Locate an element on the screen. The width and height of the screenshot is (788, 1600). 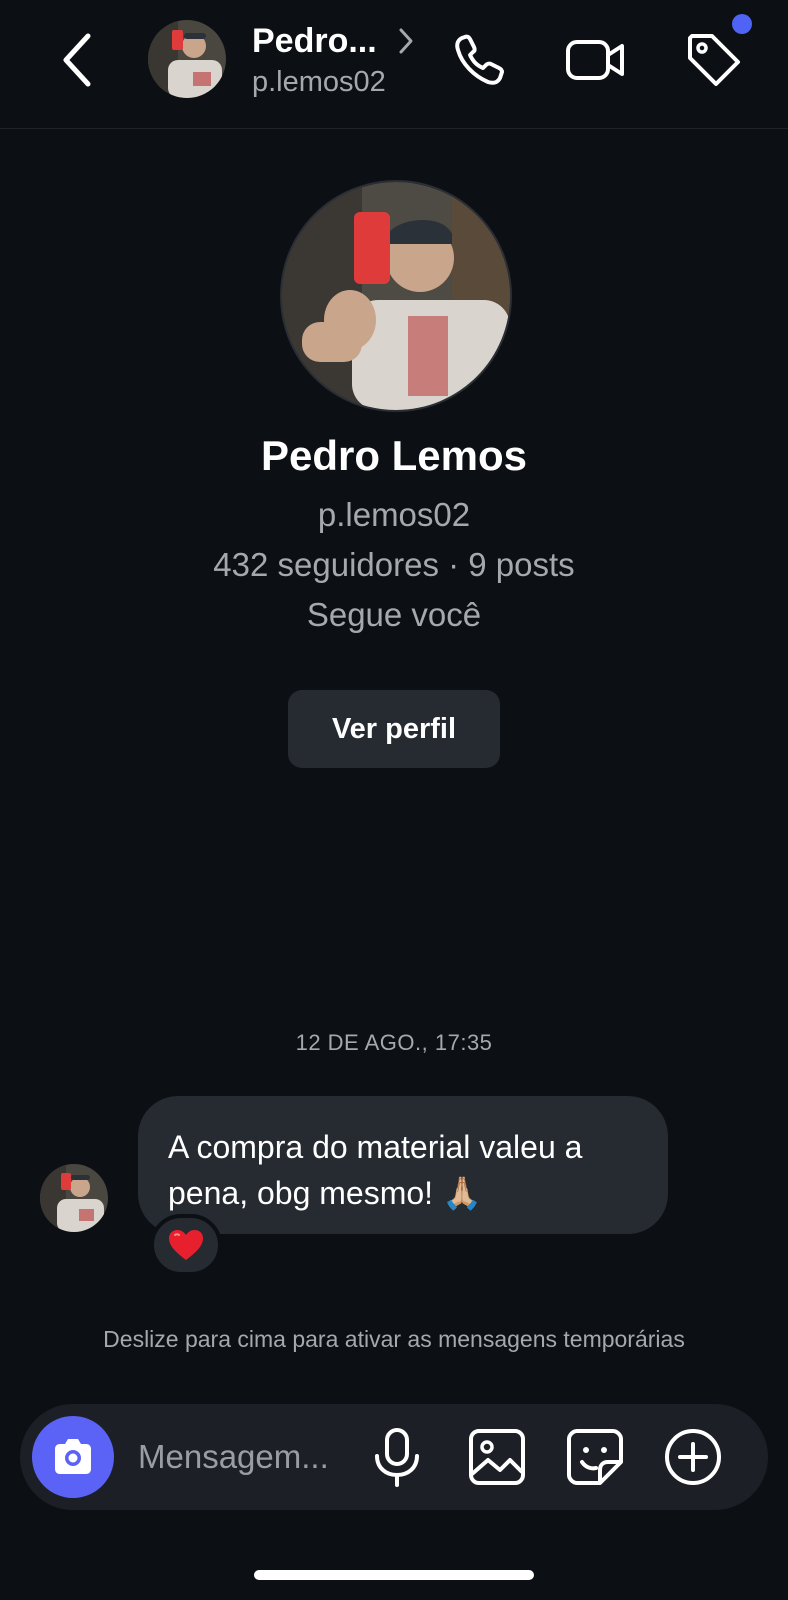
profile-stats: 432 seguidores · 9 posts is located at coordinates (394, 564).